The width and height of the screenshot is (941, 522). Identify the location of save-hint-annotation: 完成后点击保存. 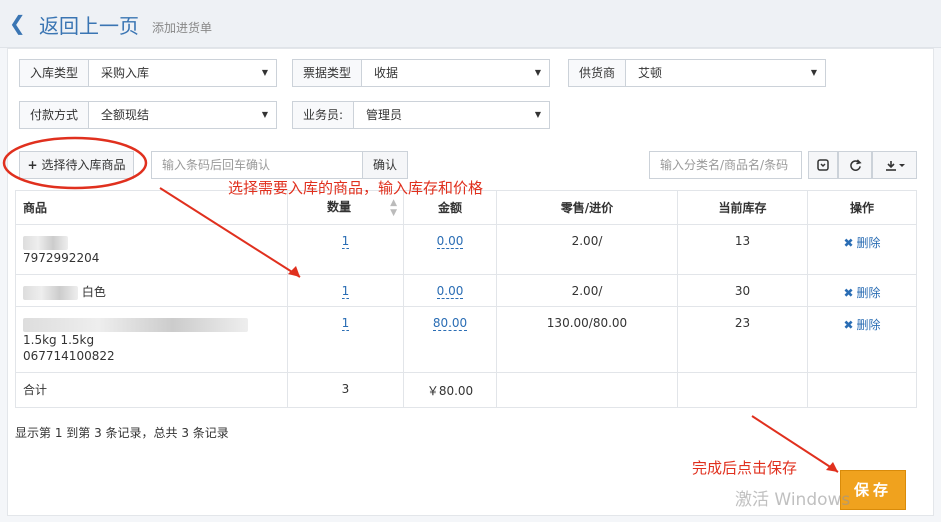
(745, 468).